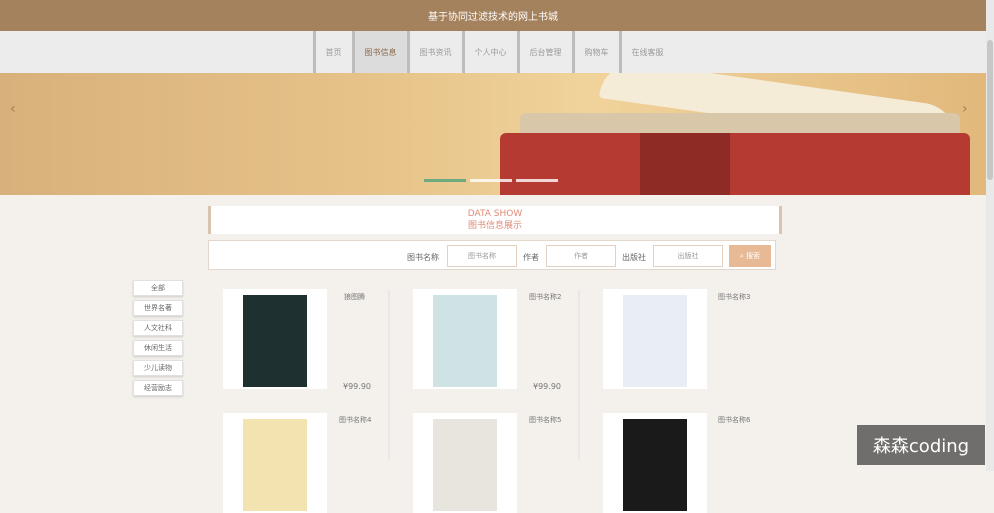  Describe the element at coordinates (158, 368) in the screenshot. I see `category-children: 少儿读物` at that location.